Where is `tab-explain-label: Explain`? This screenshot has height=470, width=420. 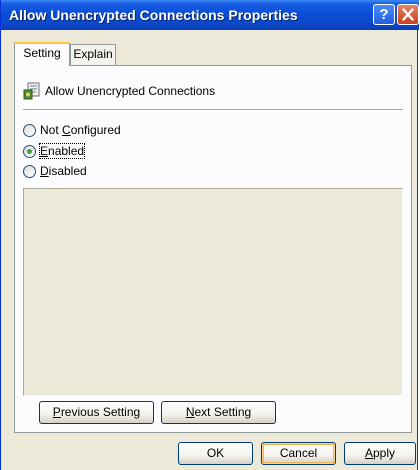
tab-explain-label: Explain is located at coordinates (93, 54).